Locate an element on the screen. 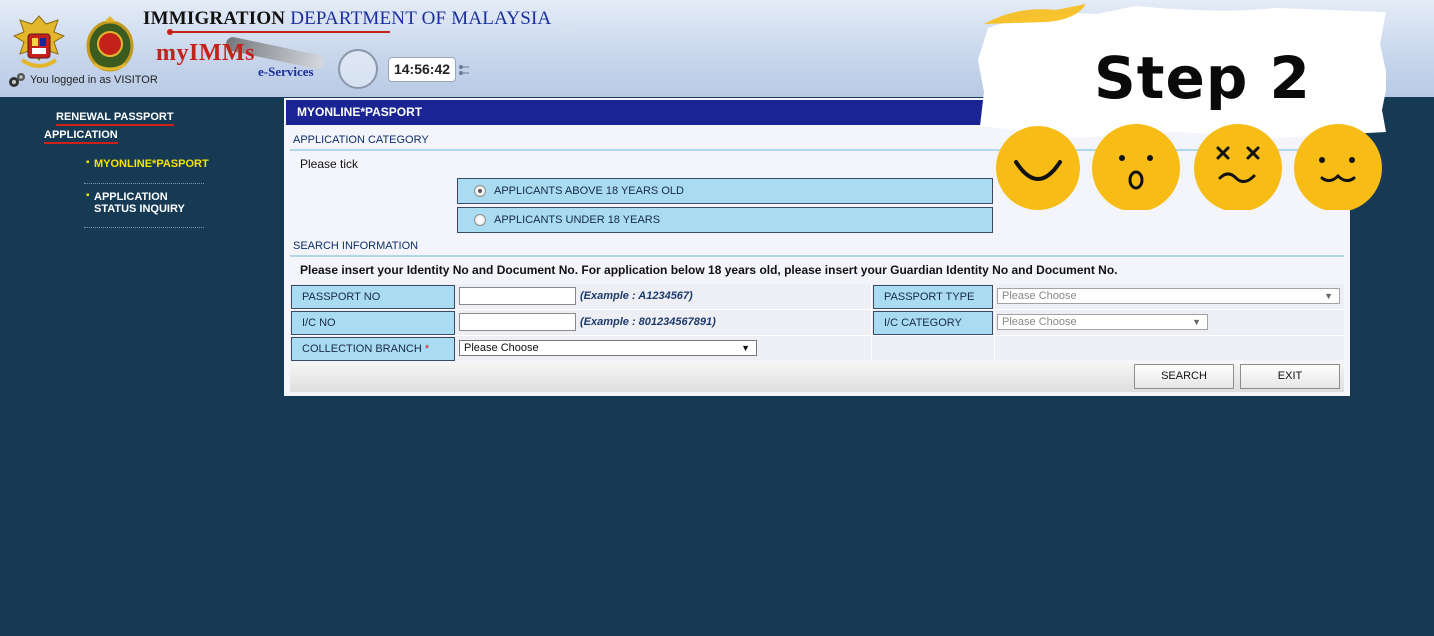  radio-option-under-18: APPLICANTS UNDER 18 YEARS is located at coordinates (725, 220).